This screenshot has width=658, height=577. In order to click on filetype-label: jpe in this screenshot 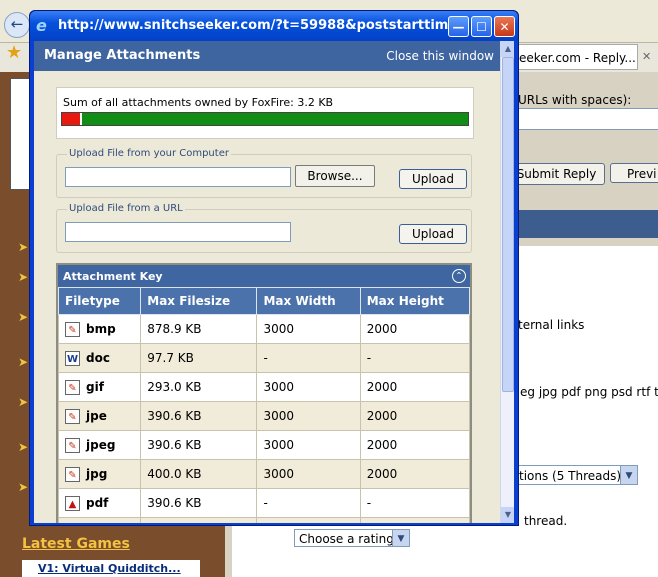, I will do `click(96, 415)`.